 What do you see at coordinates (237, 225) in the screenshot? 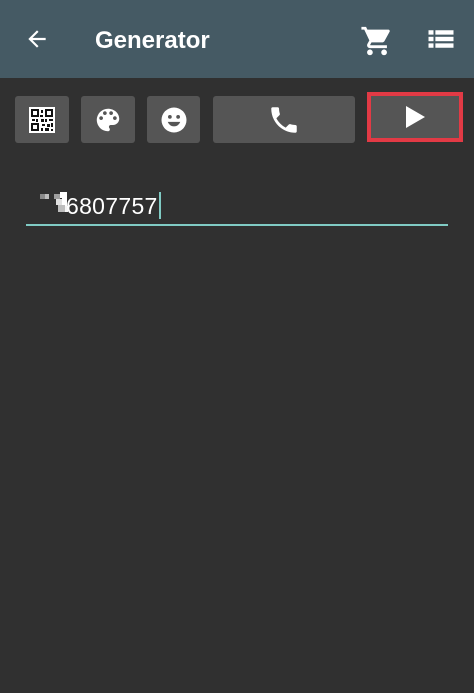
I see `input-underline` at bounding box center [237, 225].